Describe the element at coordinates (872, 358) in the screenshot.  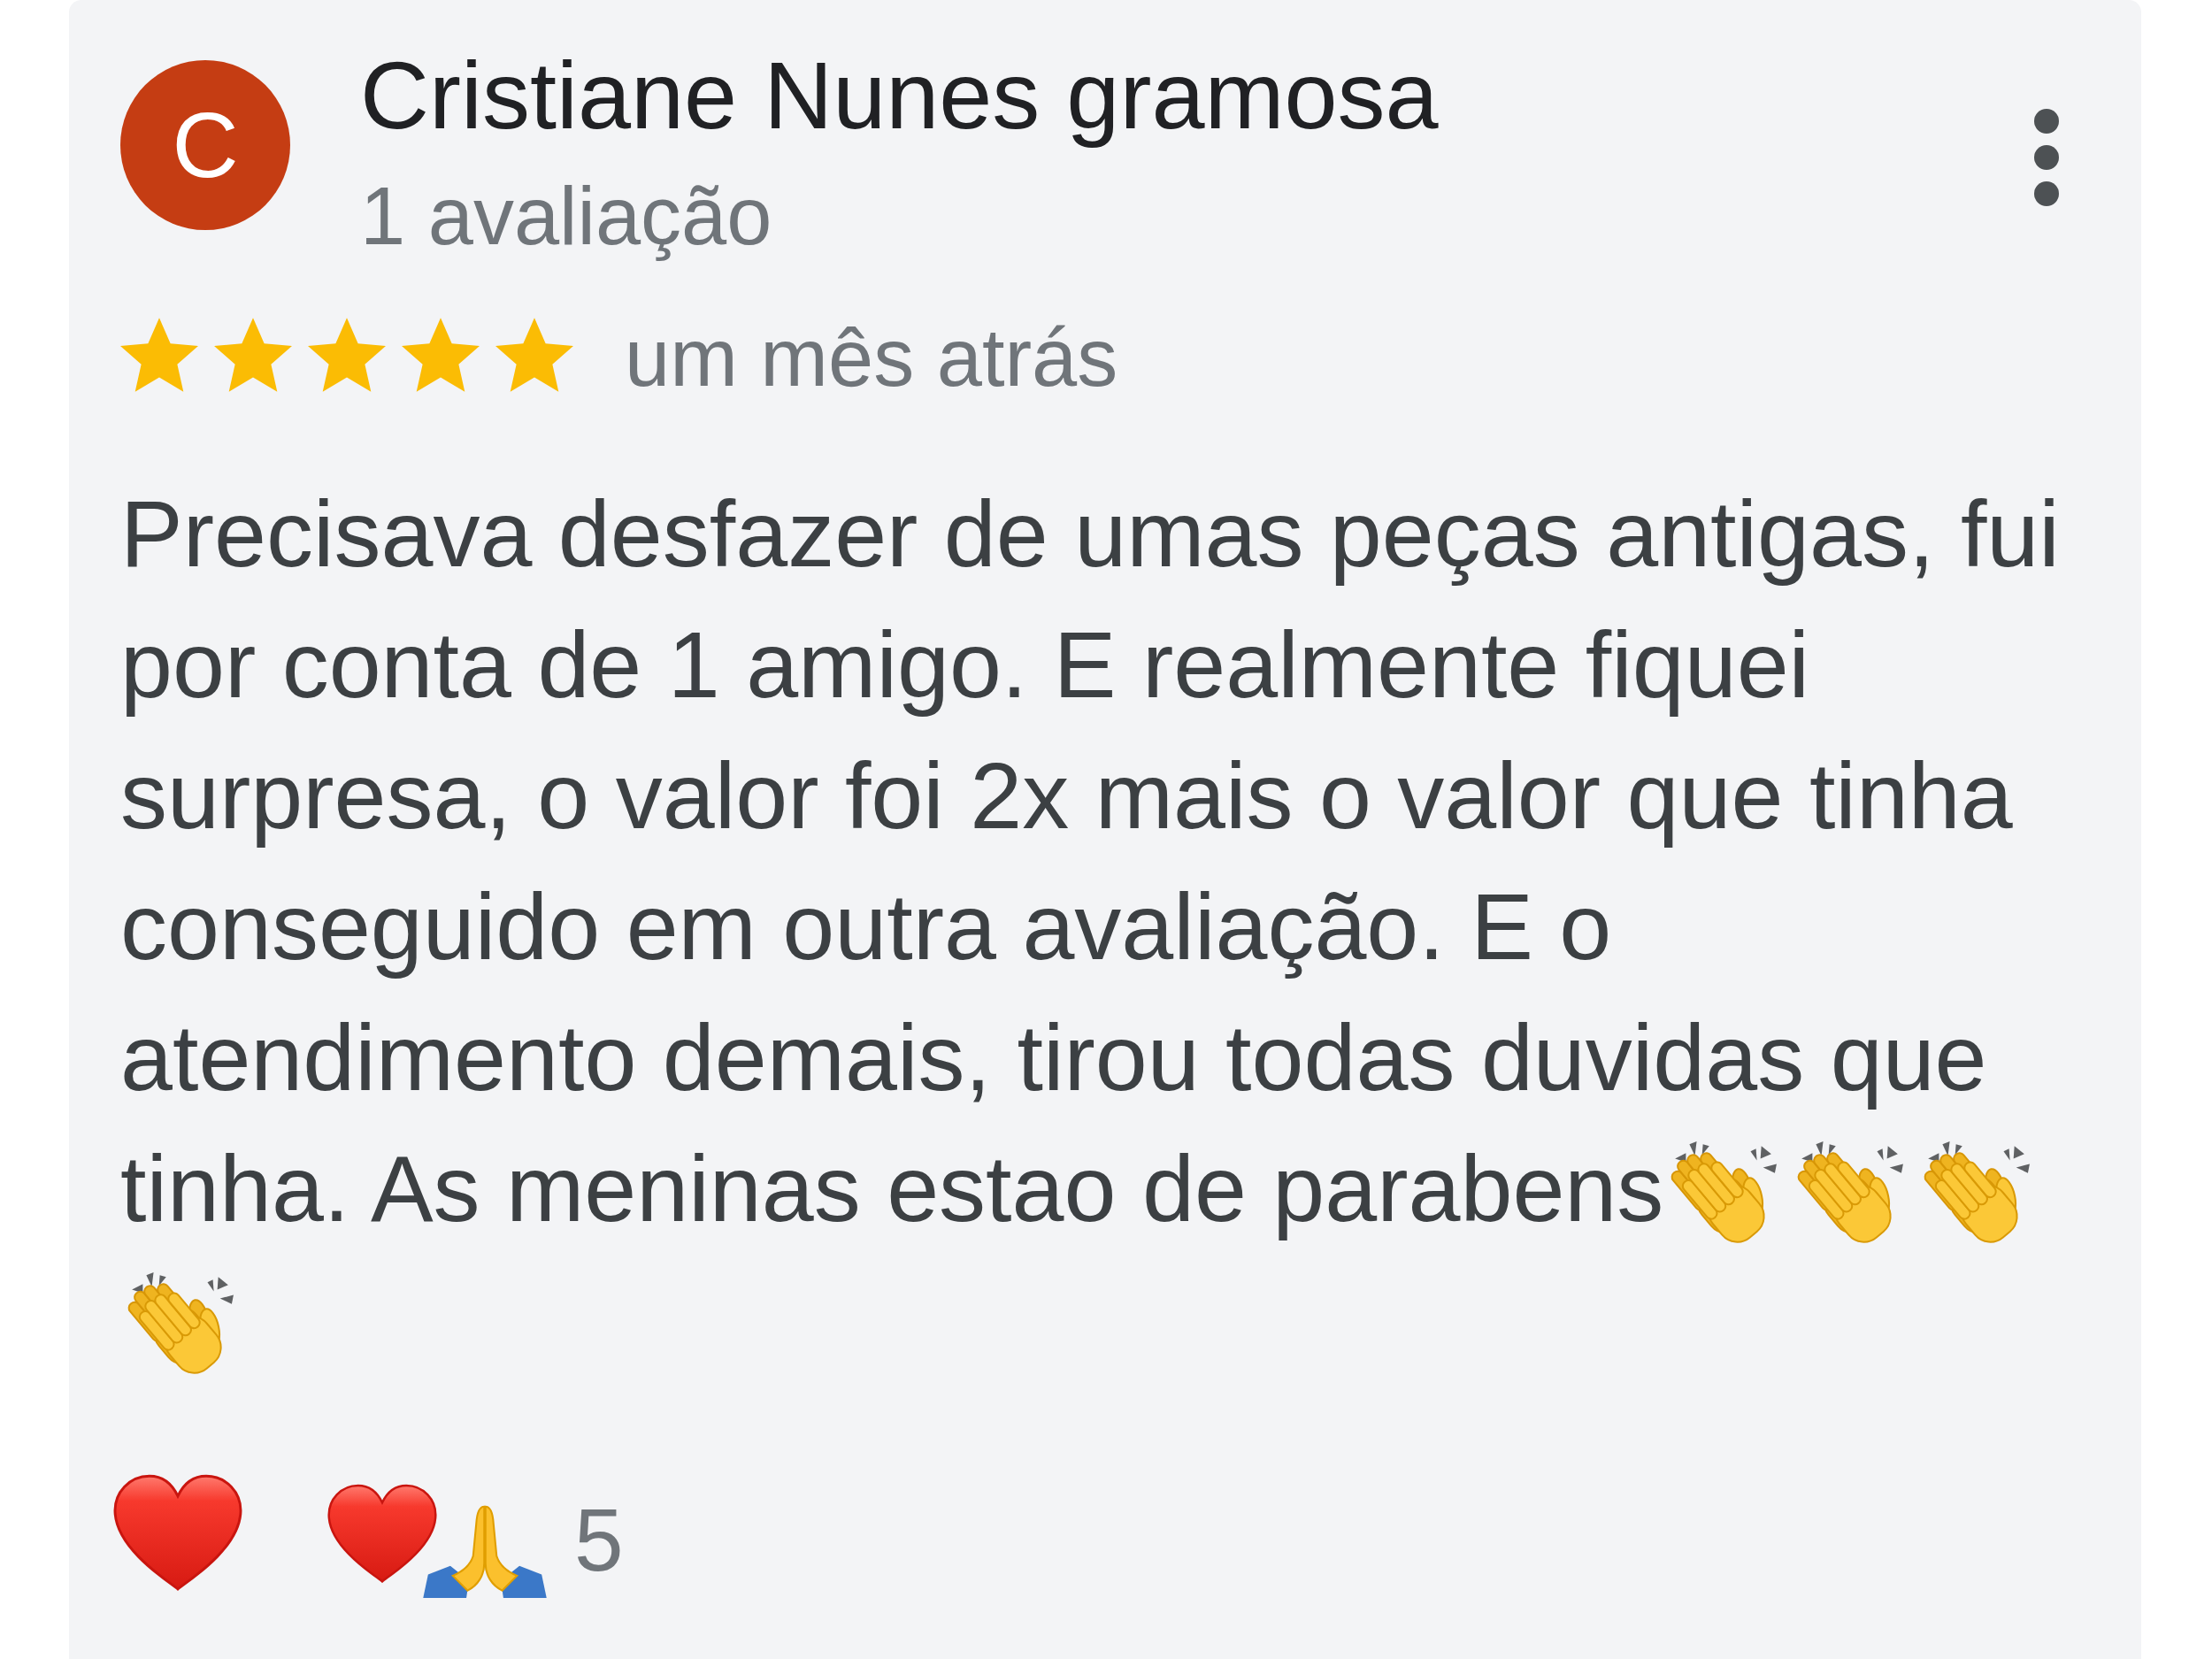
I see `review-date: um mês atrás` at that location.